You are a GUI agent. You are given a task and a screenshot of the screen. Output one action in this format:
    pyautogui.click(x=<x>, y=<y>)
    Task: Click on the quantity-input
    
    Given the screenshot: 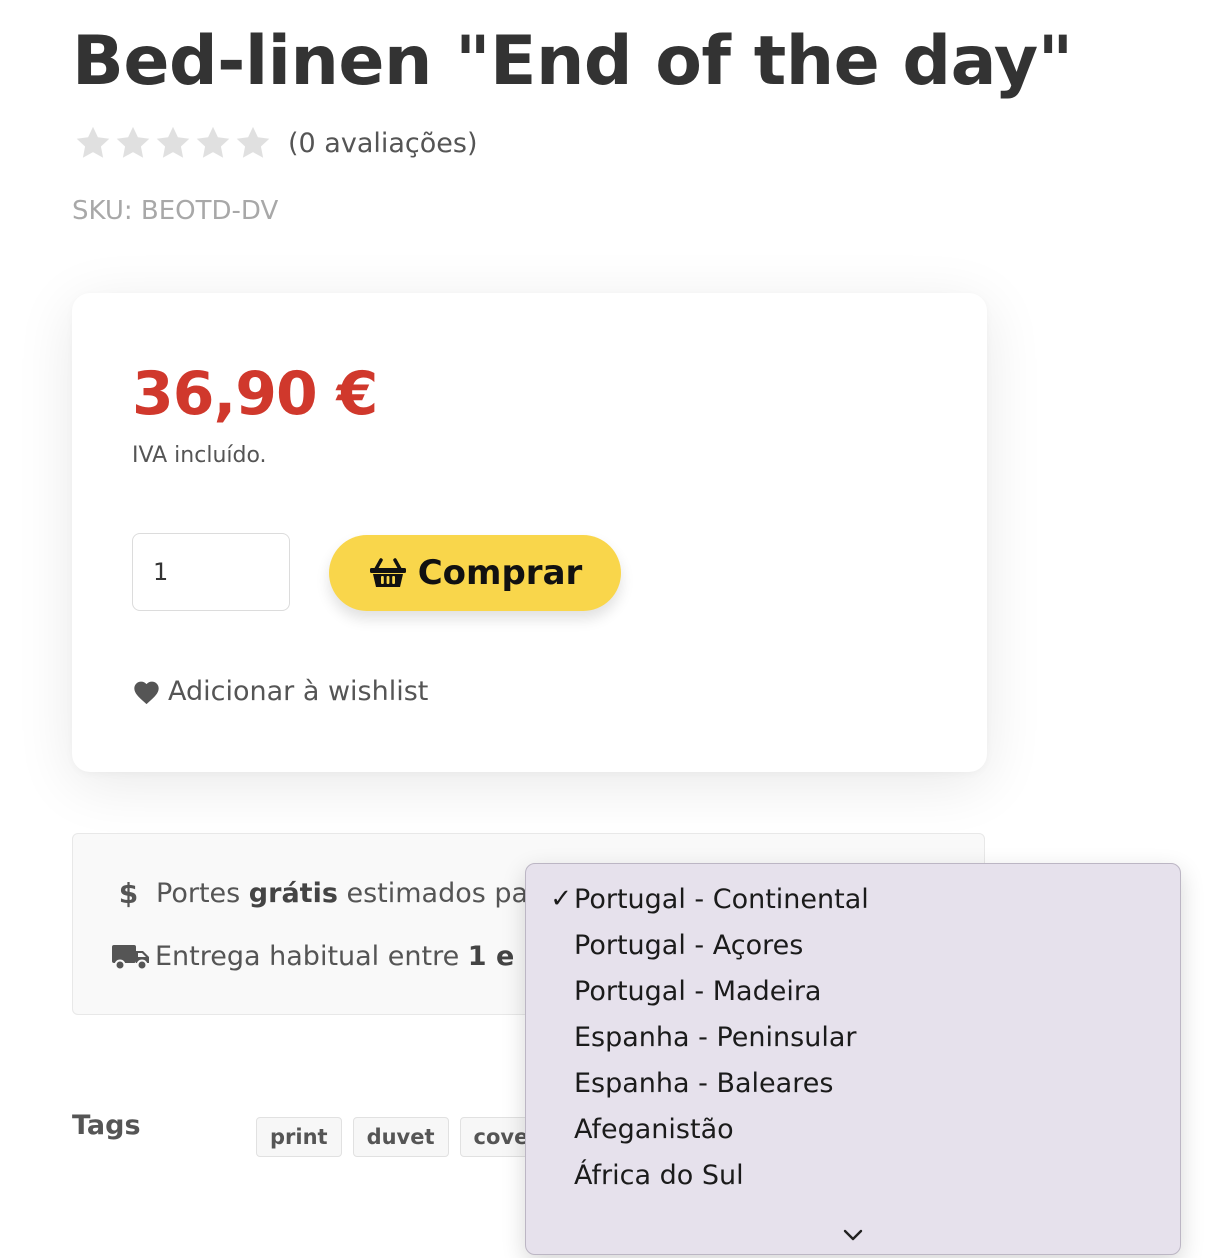 What is the action you would take?
    pyautogui.click(x=211, y=572)
    